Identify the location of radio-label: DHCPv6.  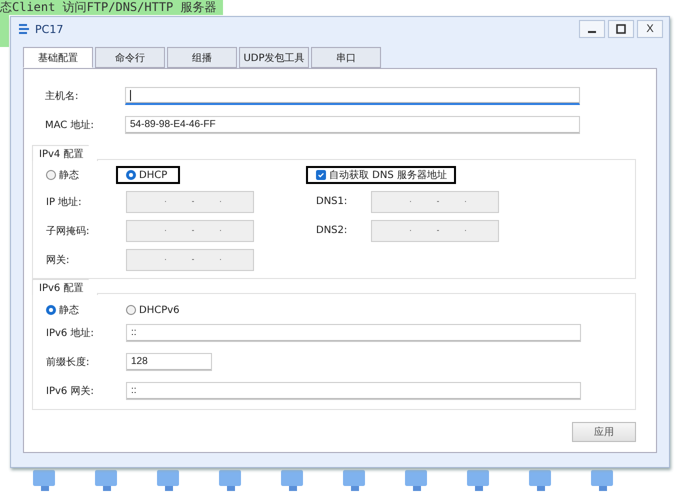
(159, 310).